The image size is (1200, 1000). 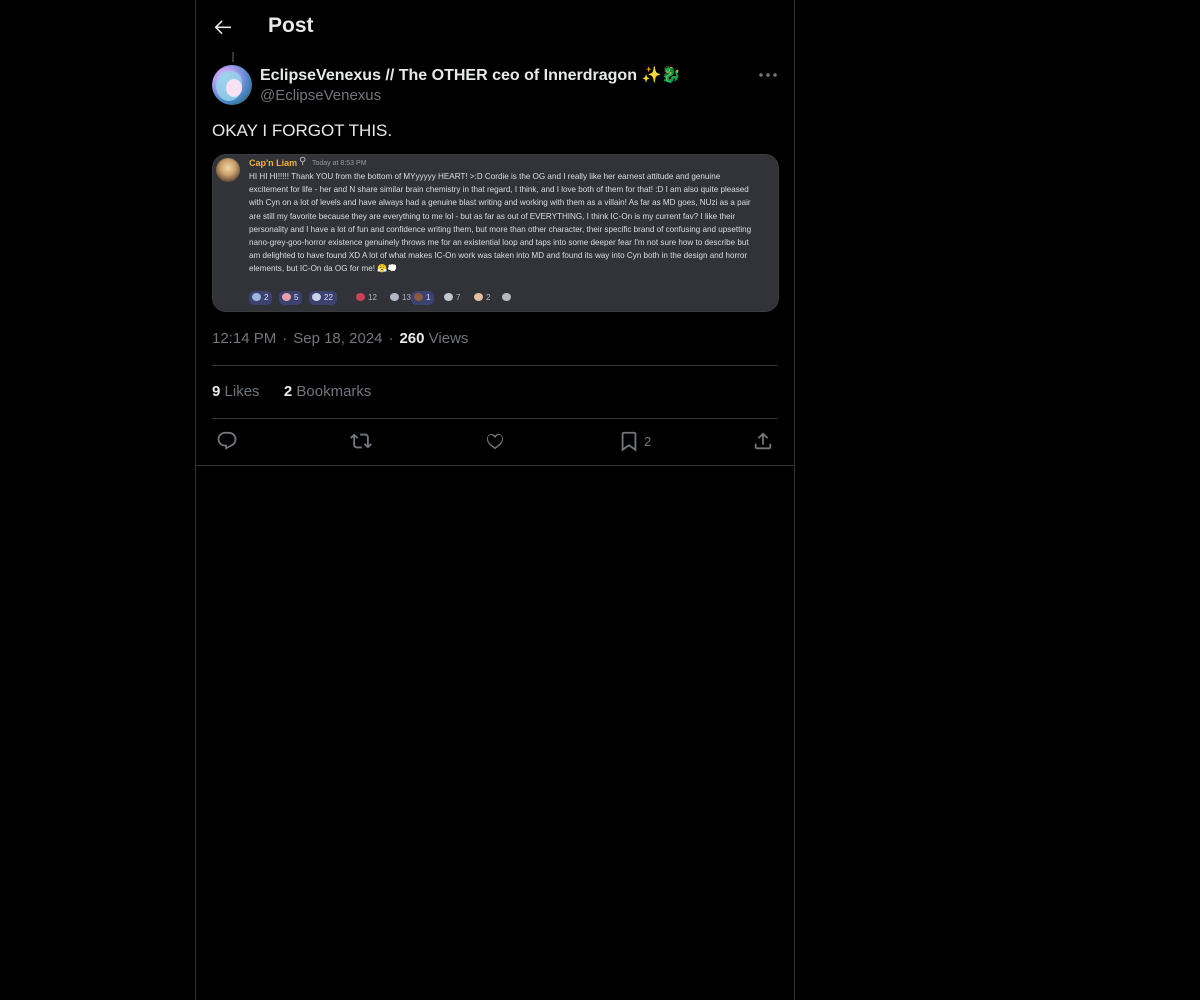 I want to click on post-meta: 12:14 PM · Sep 18, 2024 · 260 Views, so click(x=340, y=338).